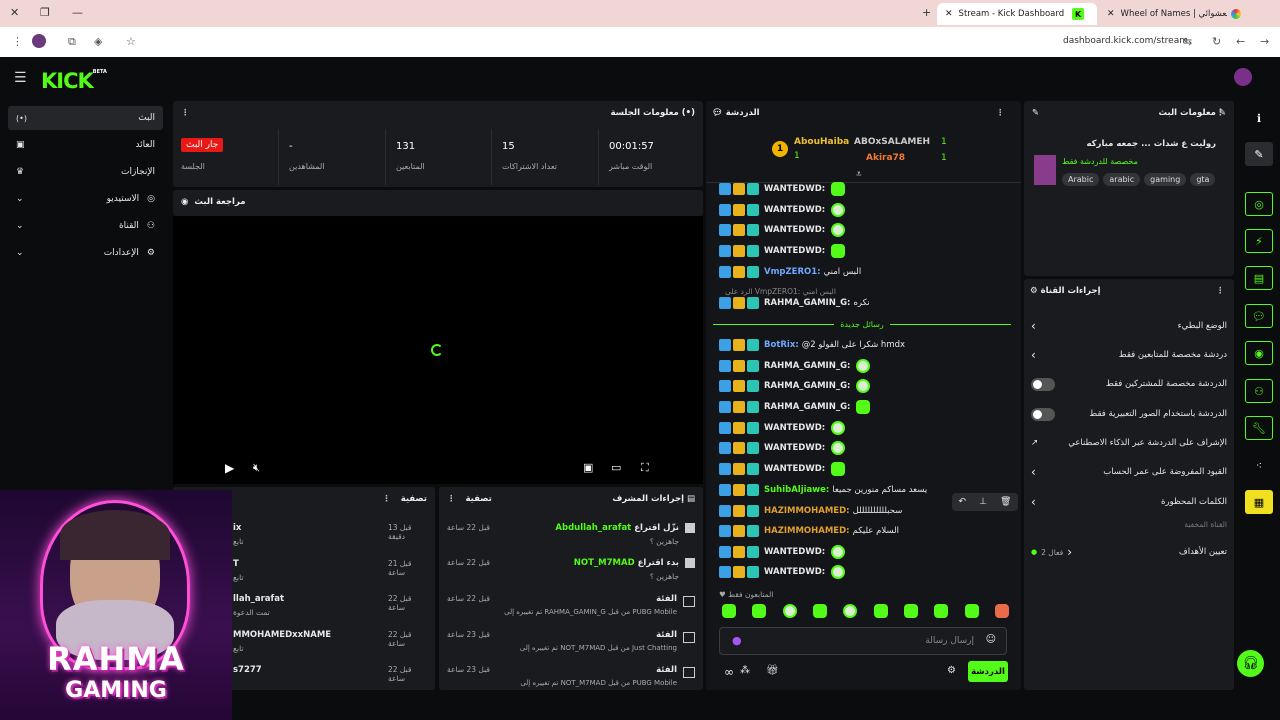 Image resolution: width=1280 pixels, height=720 pixels. I want to click on chat-username: BotRix:, so click(781, 345).